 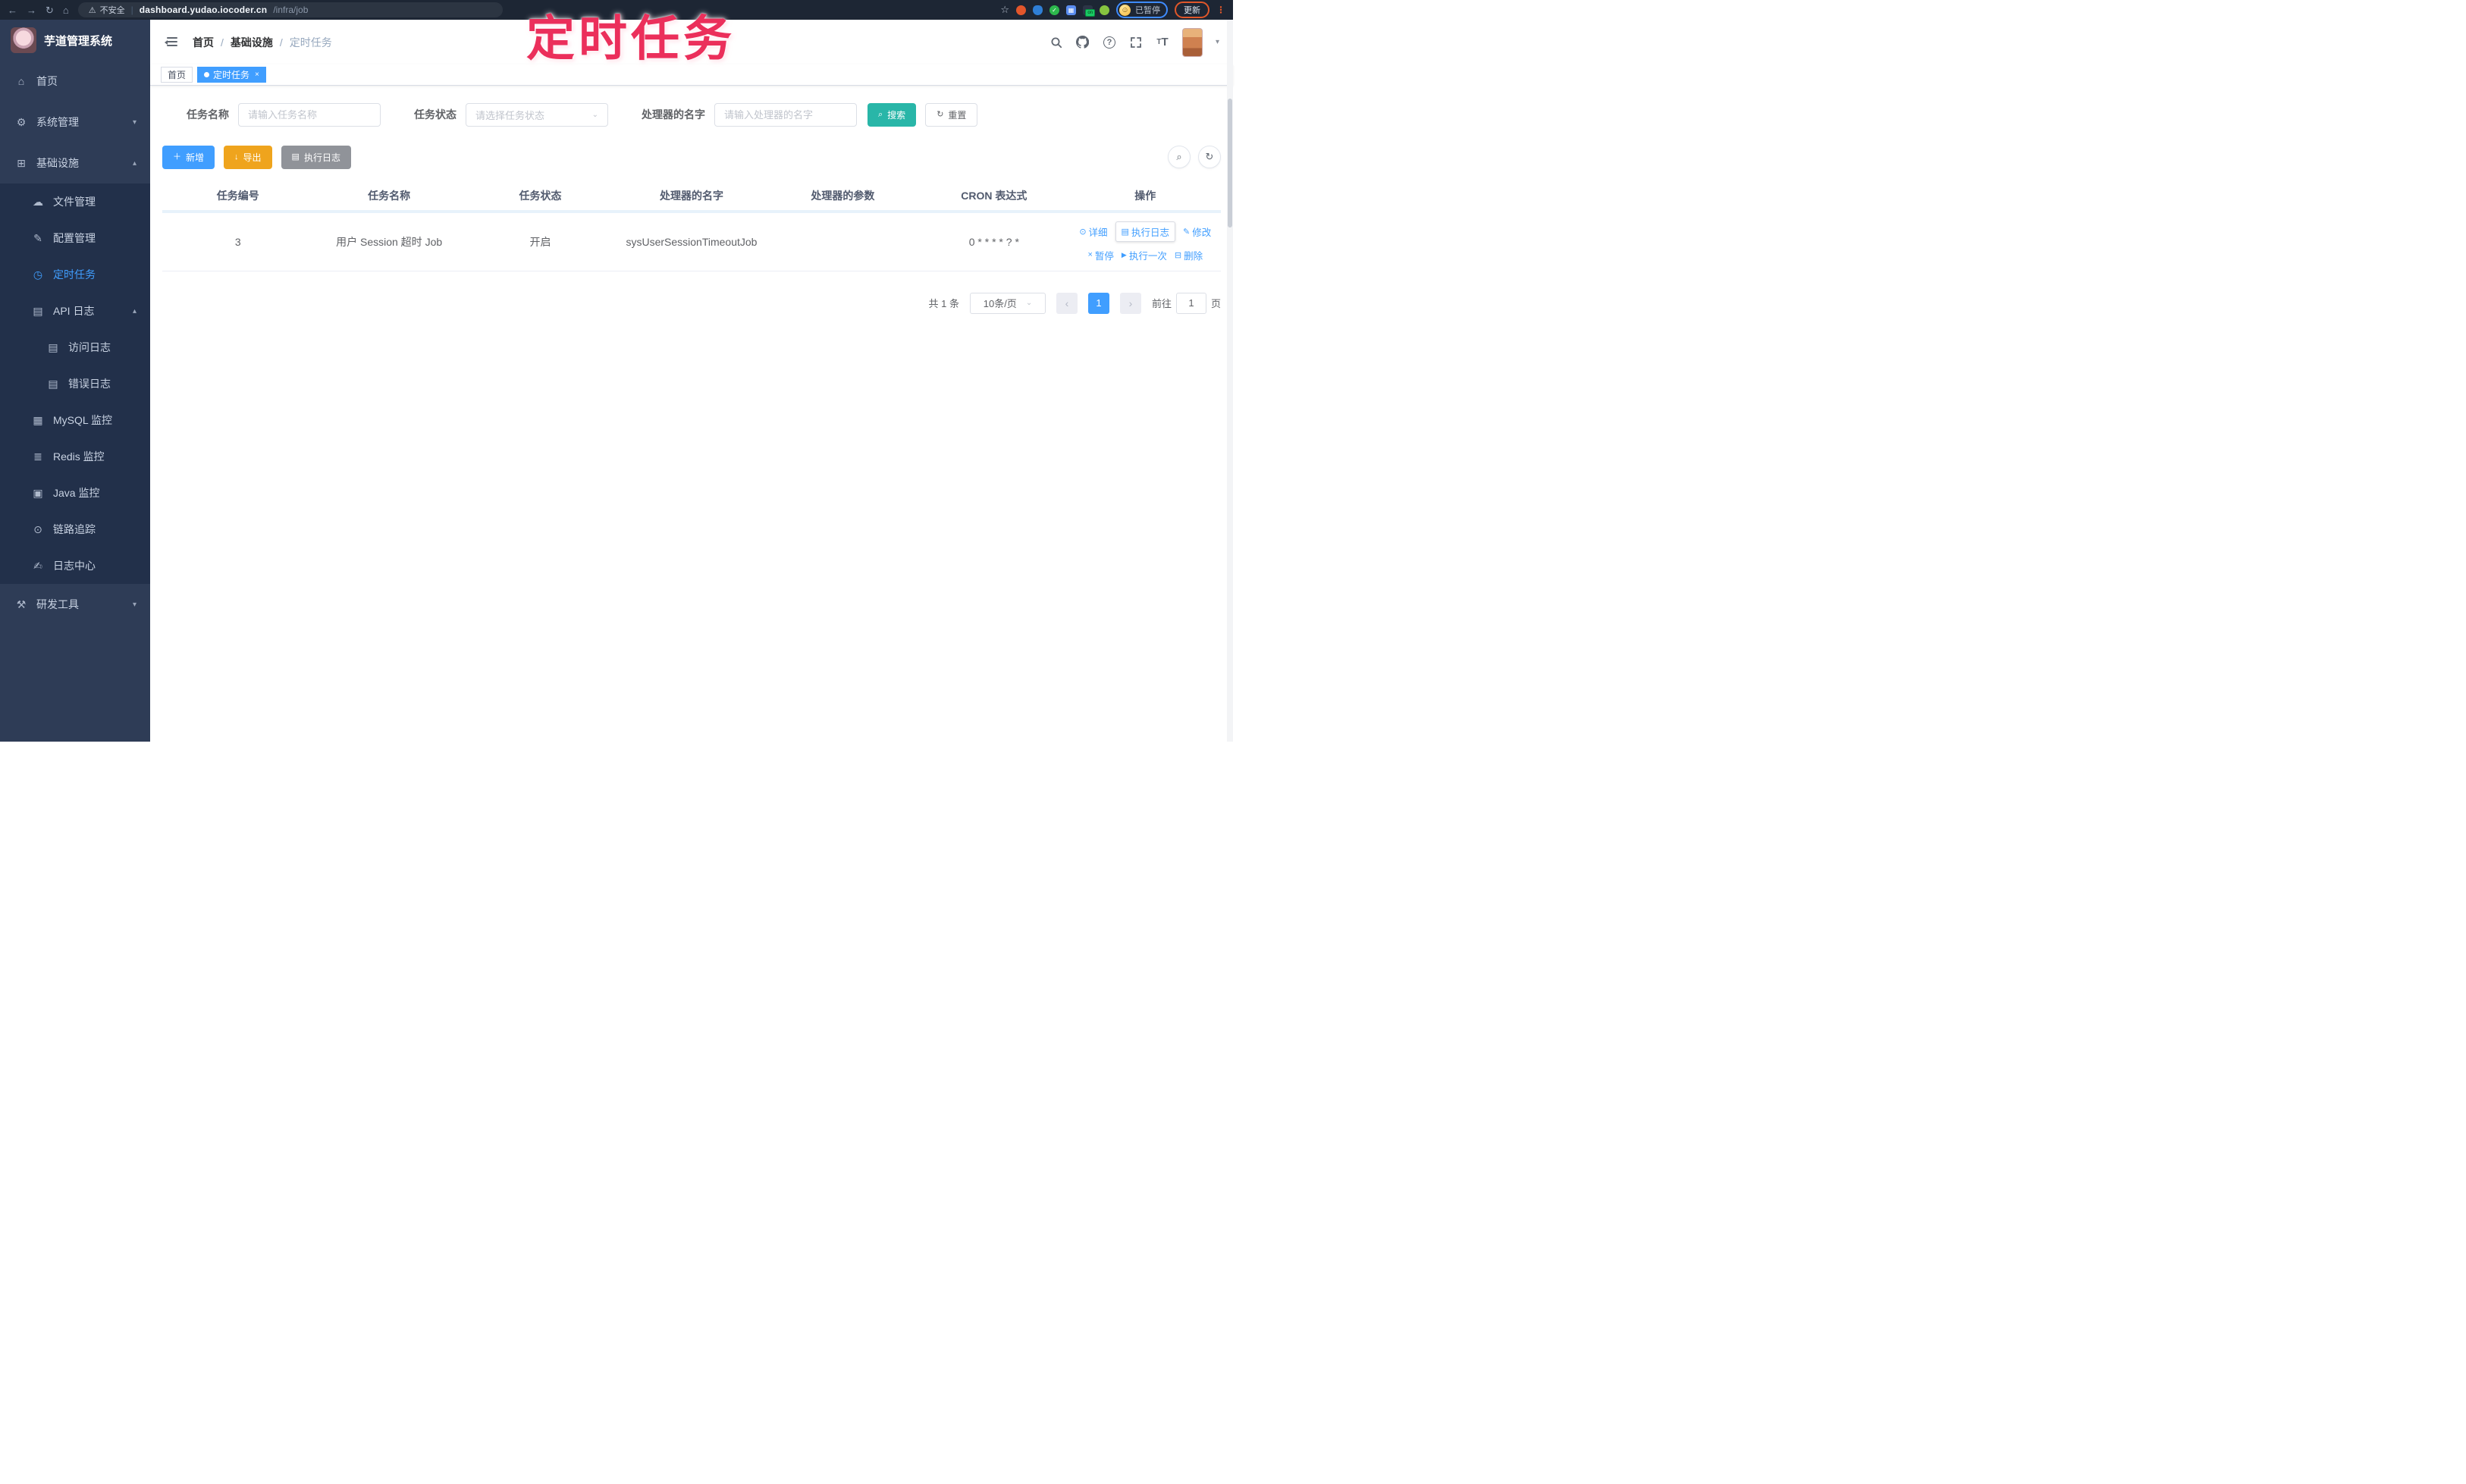 I want to click on collapse-sidebar-icon, so click(x=170, y=42).